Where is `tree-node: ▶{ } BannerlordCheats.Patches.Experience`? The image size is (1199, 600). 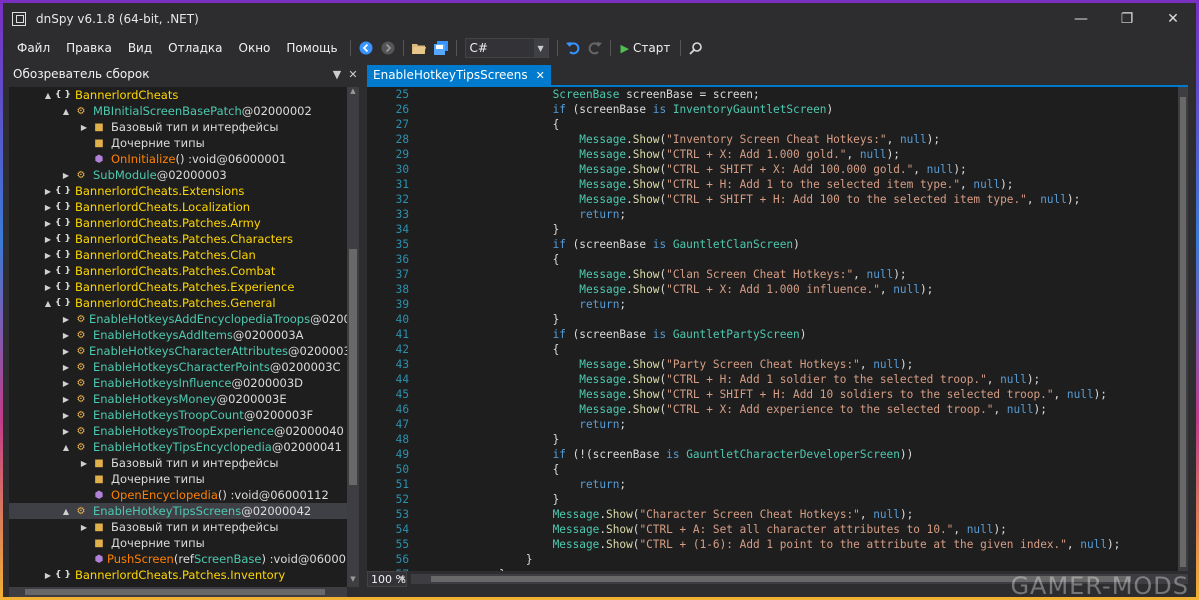 tree-node: ▶{ } BannerlordCheats.Patches.Experience is located at coordinates (178, 287).